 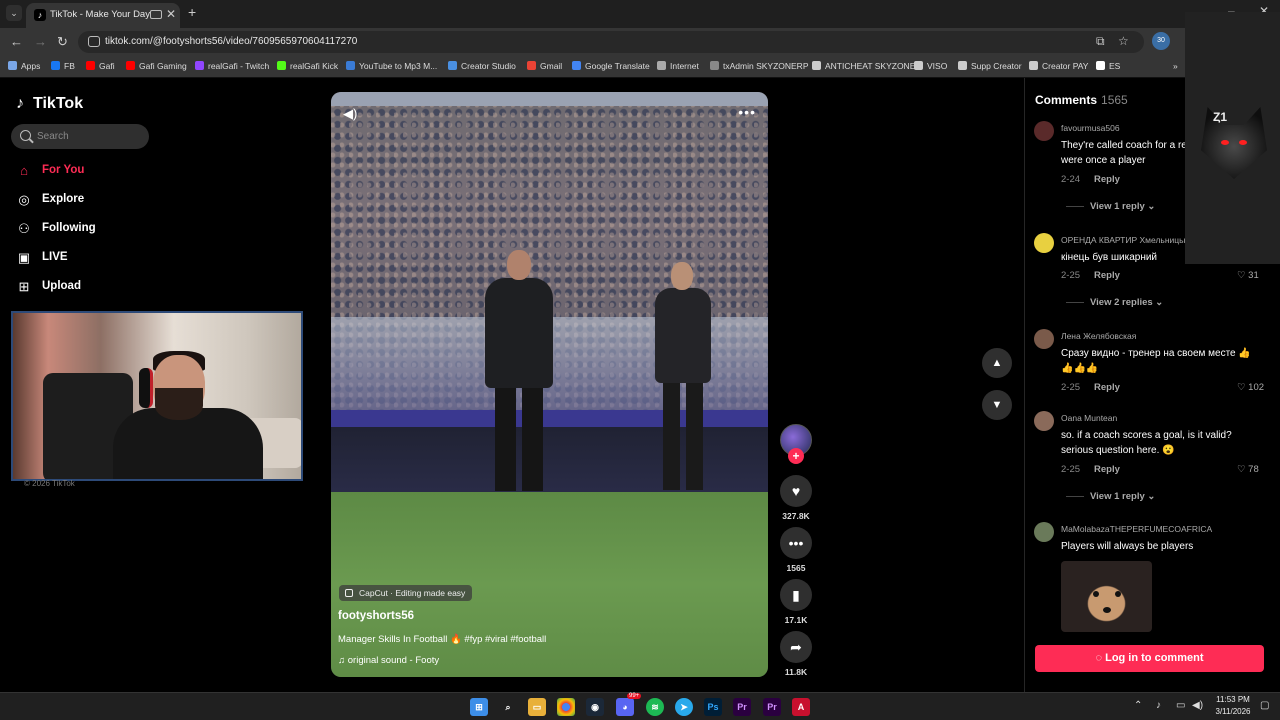 I want to click on sidebar-item-explore: ◎ Explore, so click(x=86, y=201).